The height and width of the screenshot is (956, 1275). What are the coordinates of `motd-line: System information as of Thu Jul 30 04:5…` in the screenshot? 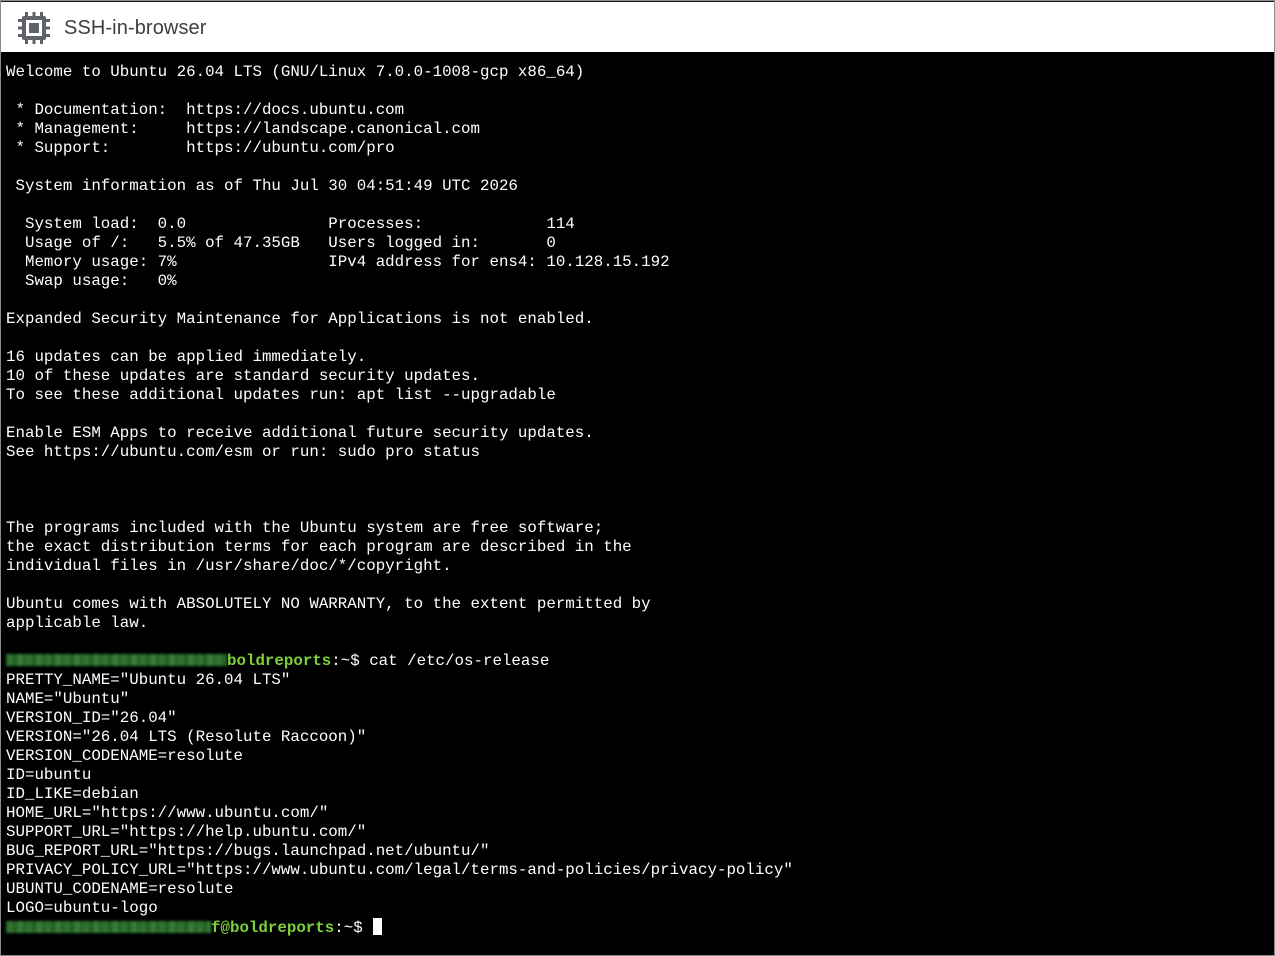 It's located at (262, 186).